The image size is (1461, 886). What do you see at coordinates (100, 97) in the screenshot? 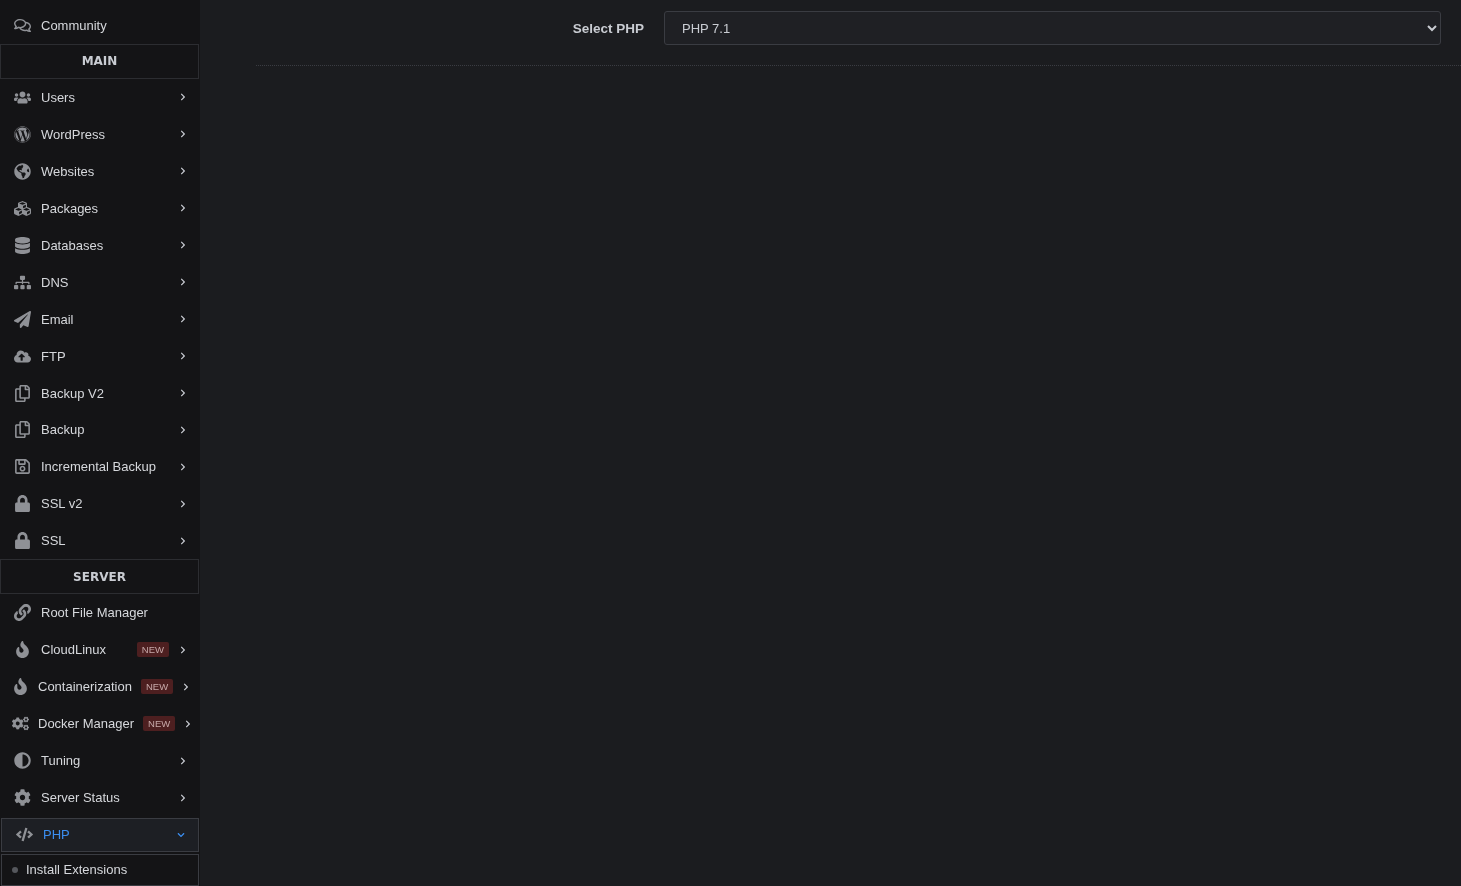
I see `nav-item: Users` at bounding box center [100, 97].